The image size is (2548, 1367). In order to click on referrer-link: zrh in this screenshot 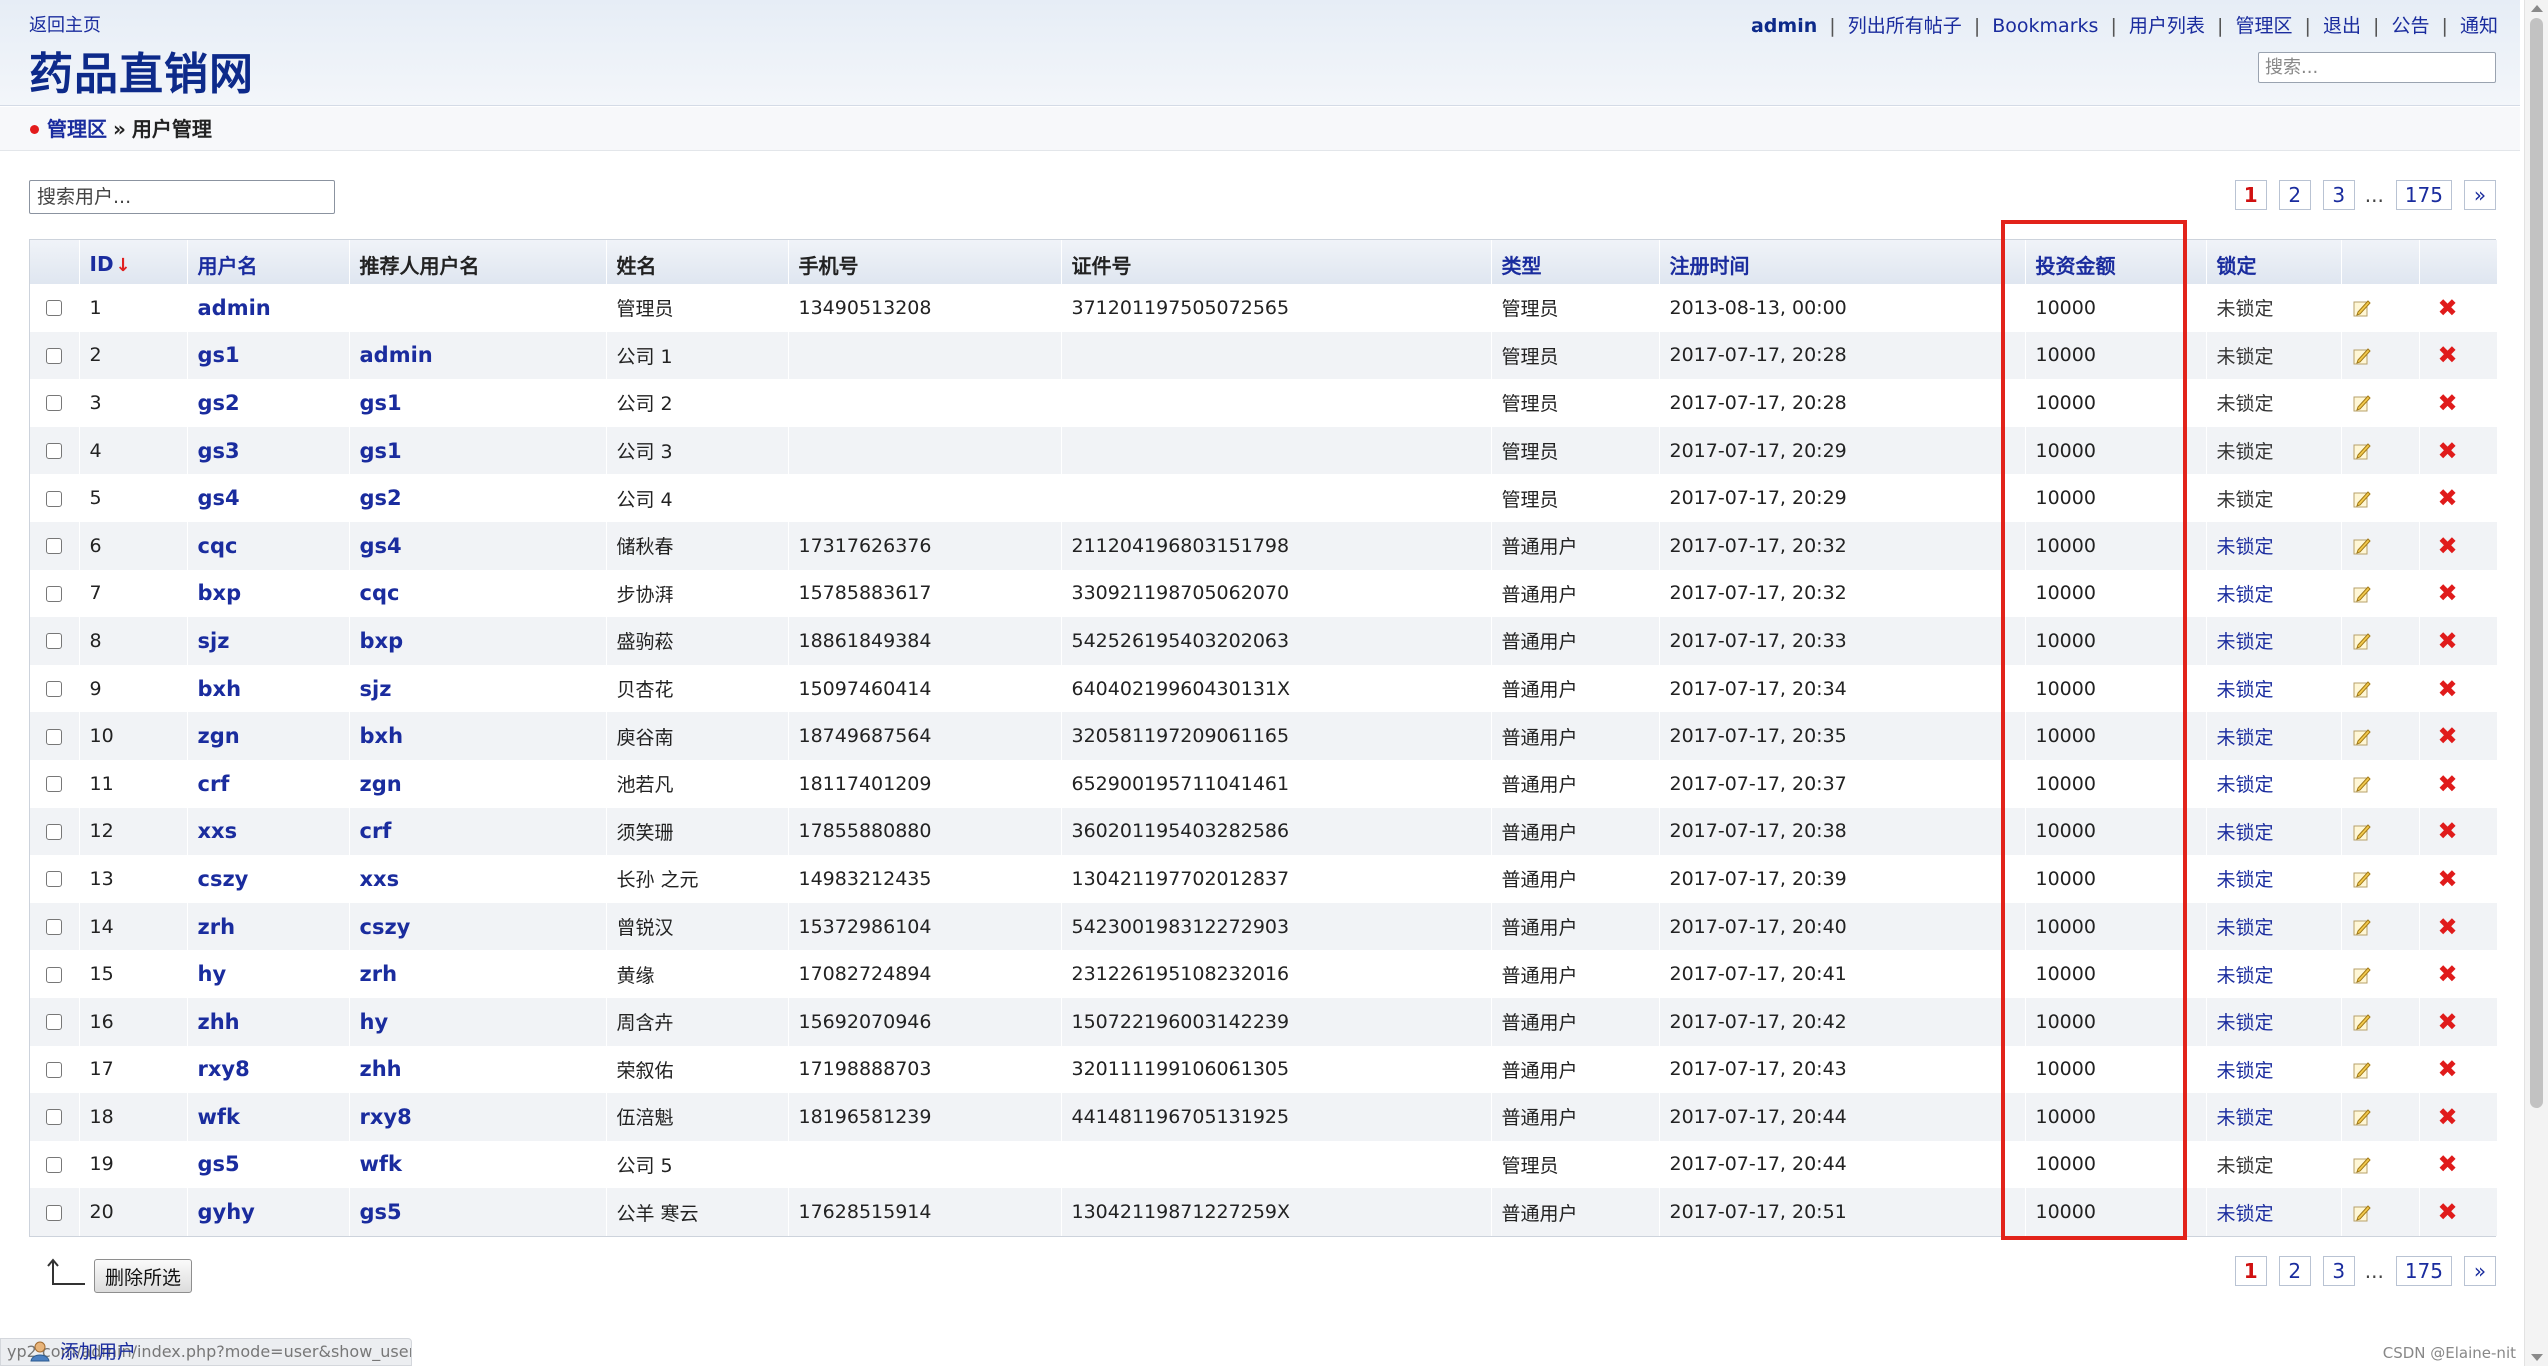, I will do `click(379, 974)`.